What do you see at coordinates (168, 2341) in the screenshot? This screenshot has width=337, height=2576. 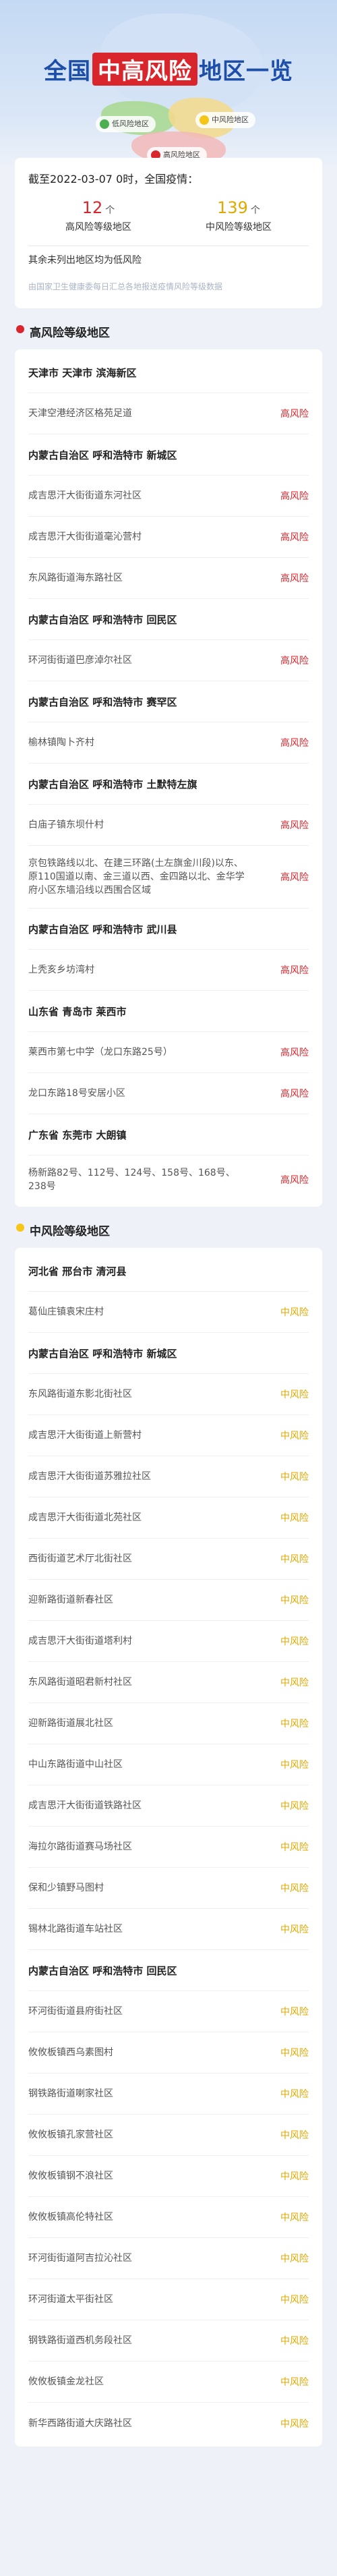 I see `list-item: 钢铁路街道西机务段社区 中风险` at bounding box center [168, 2341].